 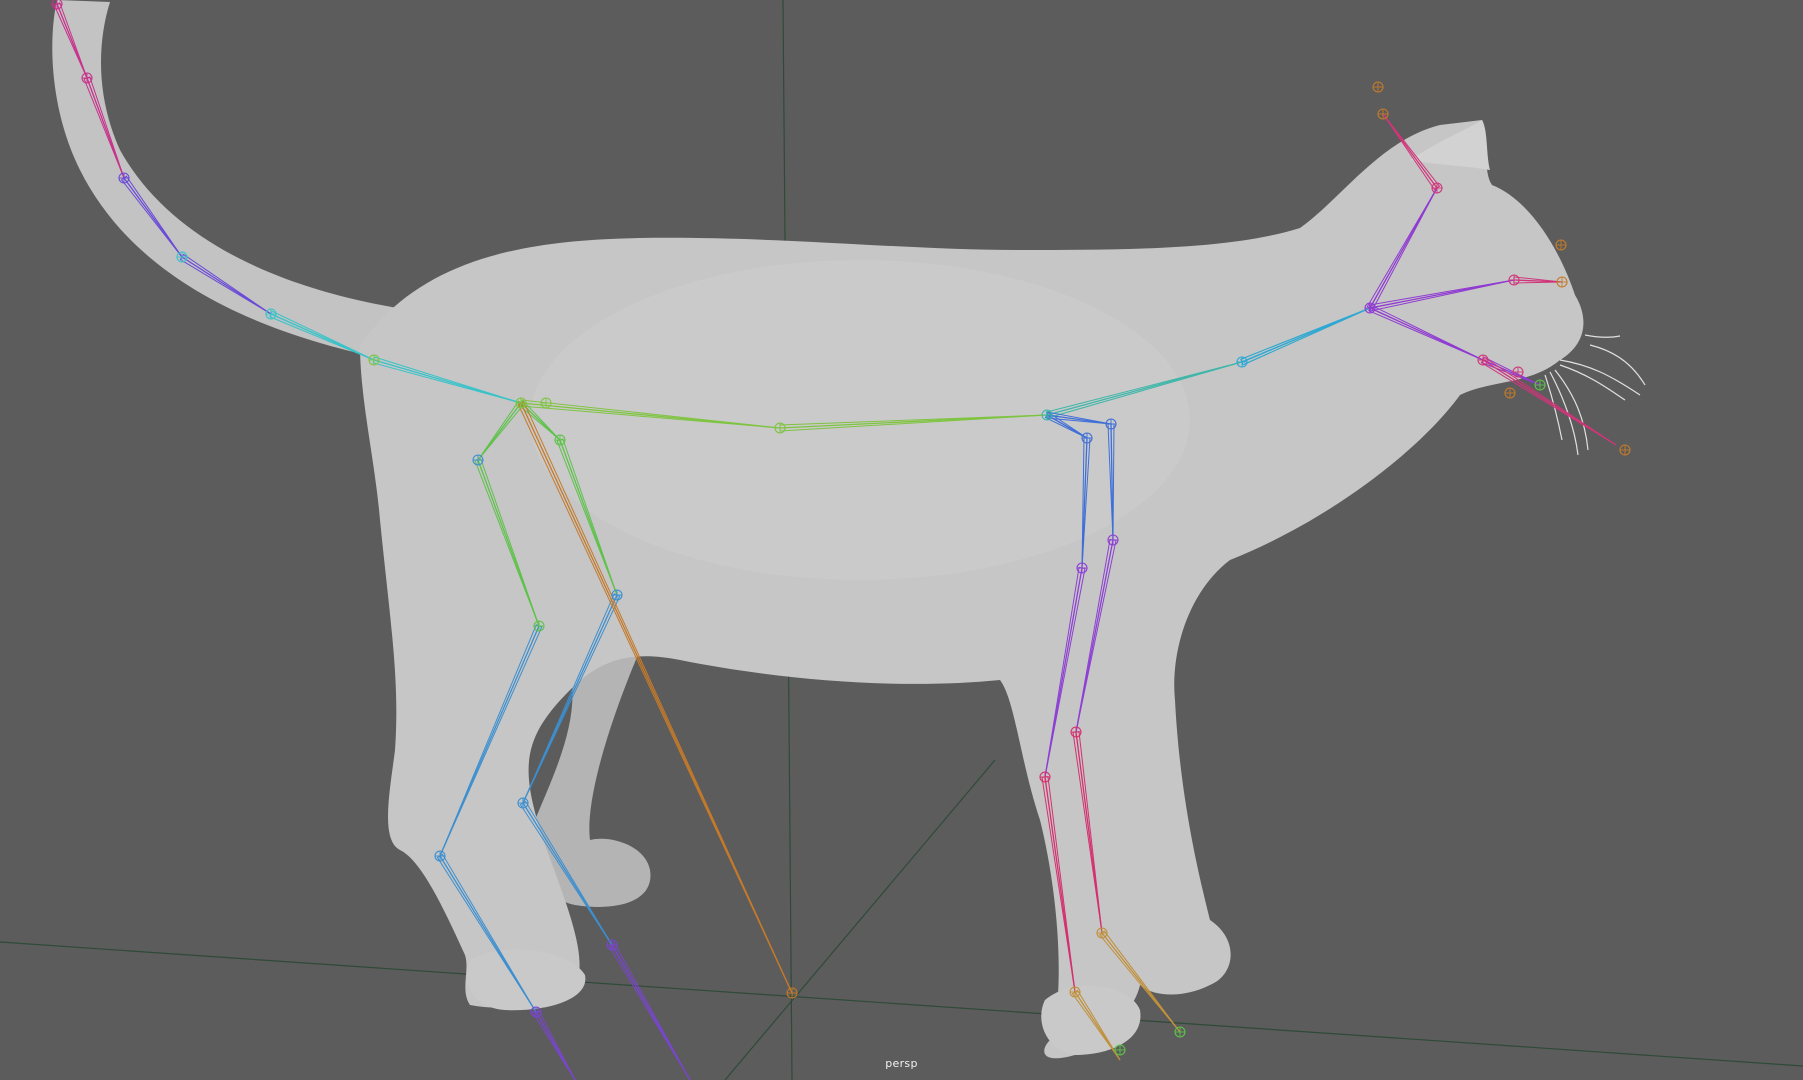 I want to click on bone-axis, so click(x=1549, y=402).